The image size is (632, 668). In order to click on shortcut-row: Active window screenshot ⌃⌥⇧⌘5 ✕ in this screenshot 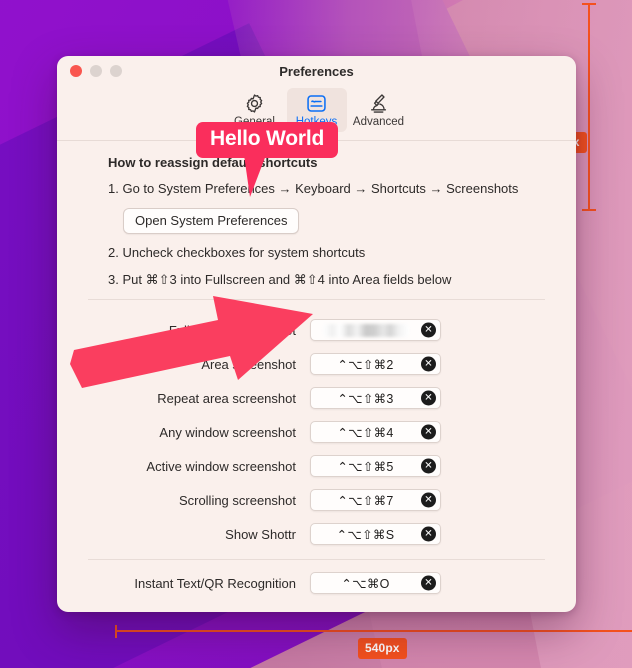, I will do `click(316, 466)`.